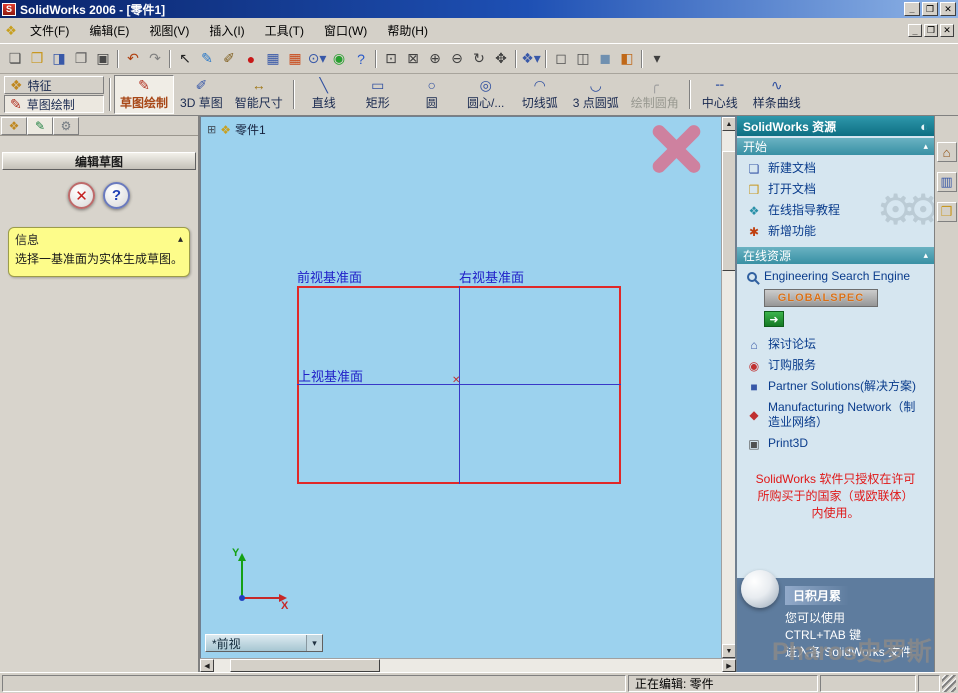  What do you see at coordinates (251, 59) in the screenshot?
I see `record-macro-button: ●` at bounding box center [251, 59].